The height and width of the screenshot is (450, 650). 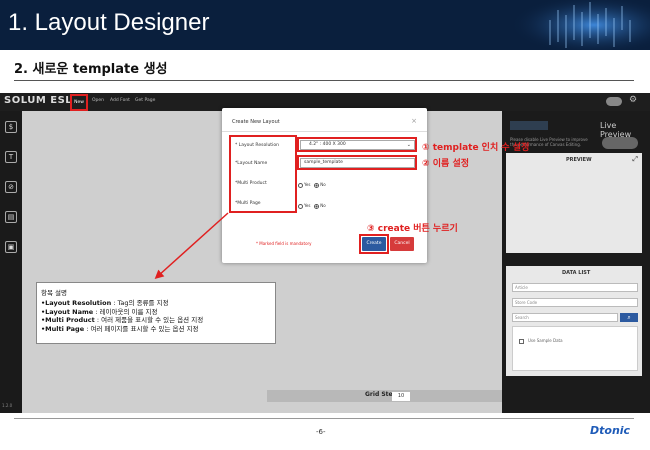 What do you see at coordinates (120, 328) in the screenshot?
I see `description-line: •Multi Page : 여러 페이지를 표시할 수 있는 옵션 지정` at bounding box center [120, 328].